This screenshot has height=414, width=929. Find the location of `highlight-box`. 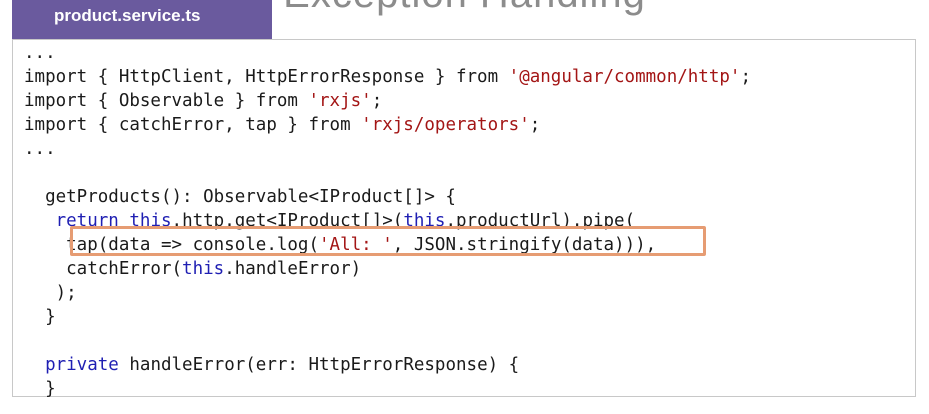

highlight-box is located at coordinates (388, 241).